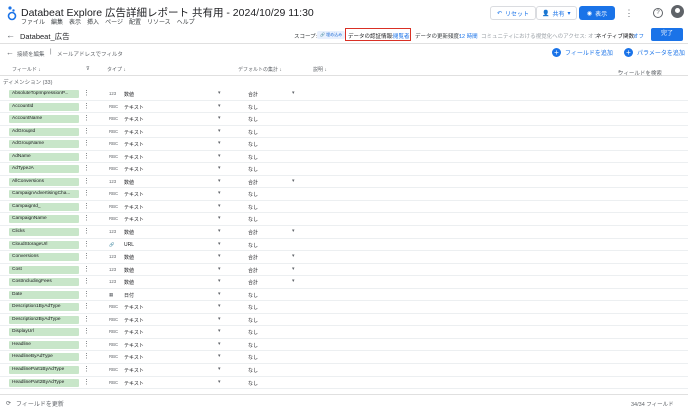 The image size is (688, 410). I want to click on help-icon: ?, so click(658, 13).